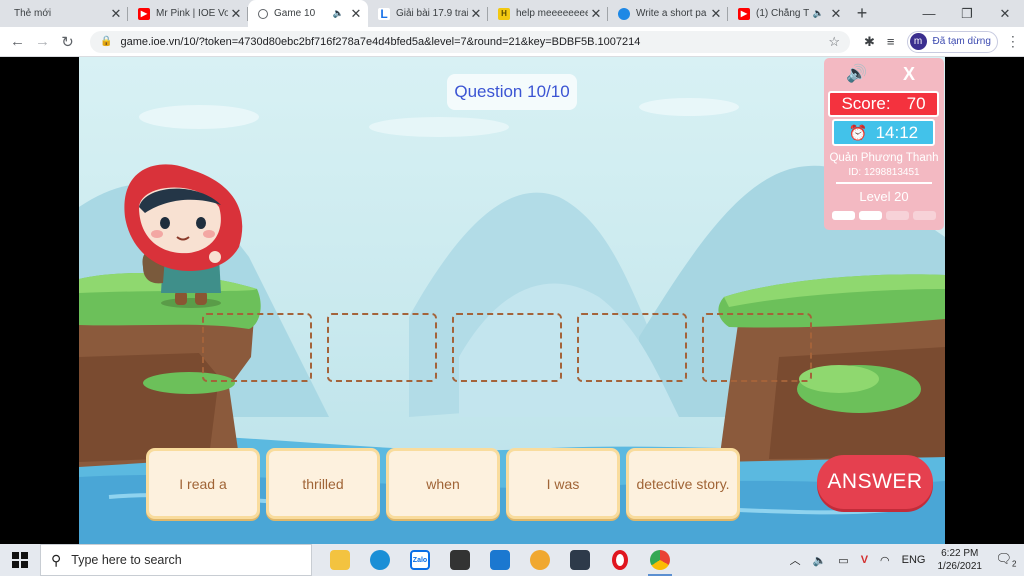 This screenshot has width=1024, height=576. Describe the element at coordinates (1013, 41) in the screenshot. I see `menu-icon: ⋮` at that location.